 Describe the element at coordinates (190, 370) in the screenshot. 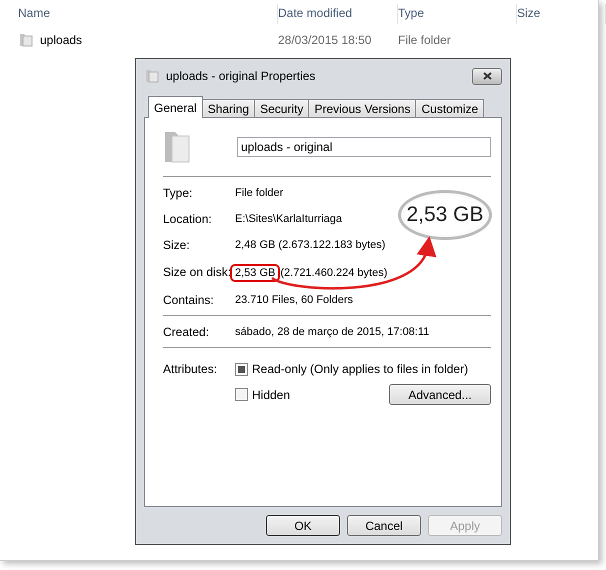

I see `property-label: Attributes:` at that location.